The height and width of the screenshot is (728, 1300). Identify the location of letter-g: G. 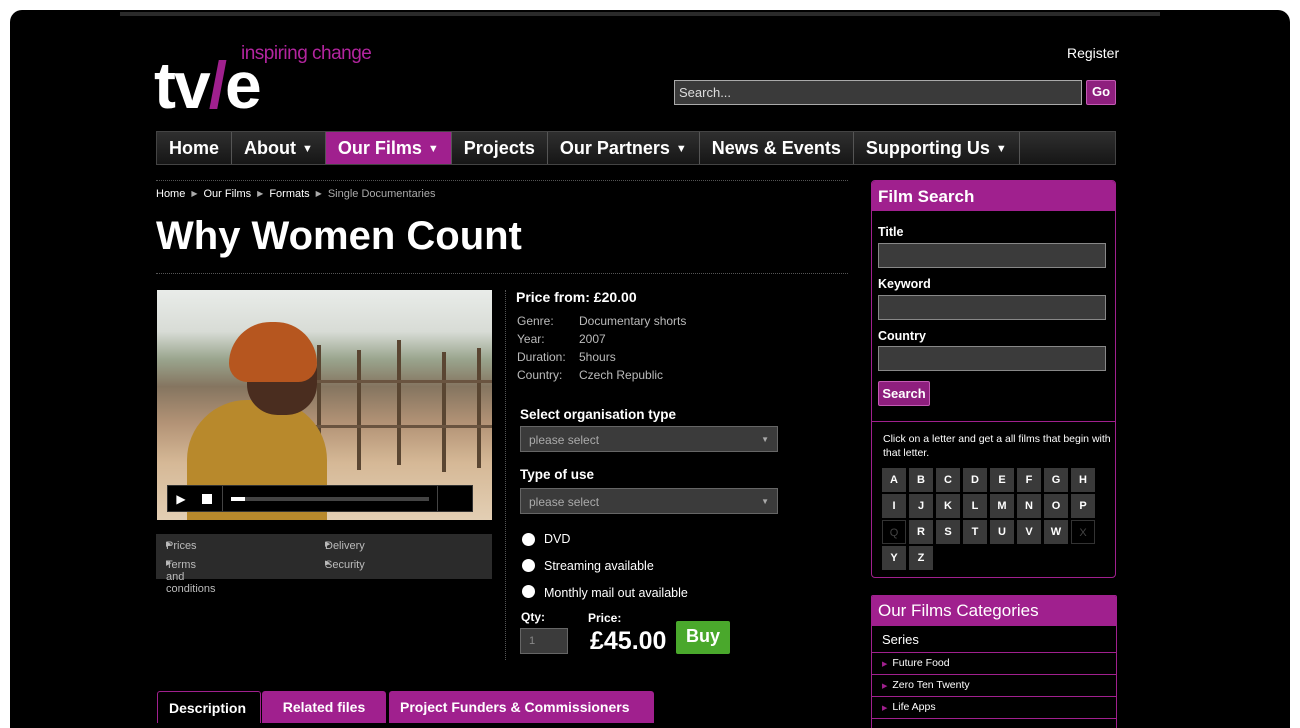
(1056, 480).